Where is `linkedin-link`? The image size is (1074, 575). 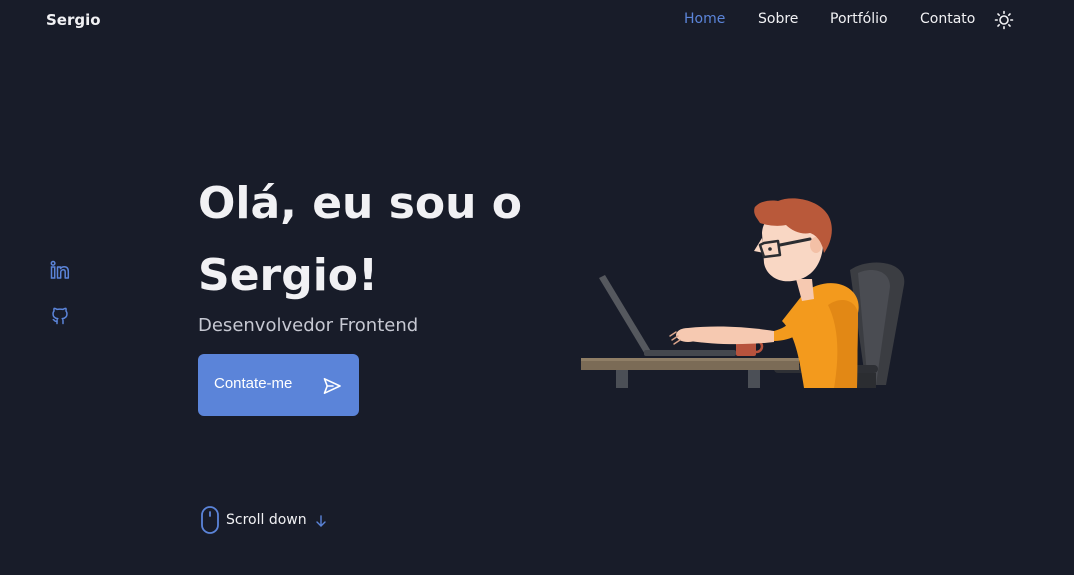
linkedin-link is located at coordinates (60, 270).